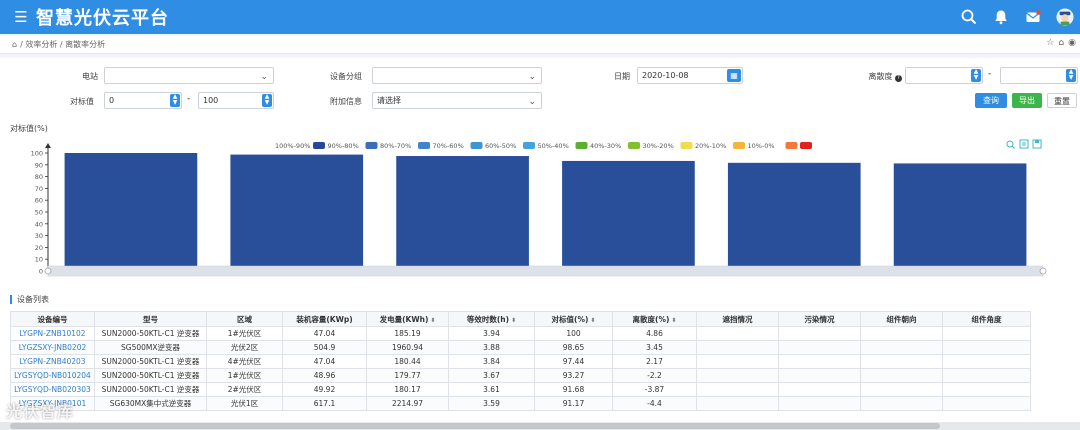  Describe the element at coordinates (52, 361) in the screenshot. I see `device-id-link: LYGPN-ZNB40203` at that location.